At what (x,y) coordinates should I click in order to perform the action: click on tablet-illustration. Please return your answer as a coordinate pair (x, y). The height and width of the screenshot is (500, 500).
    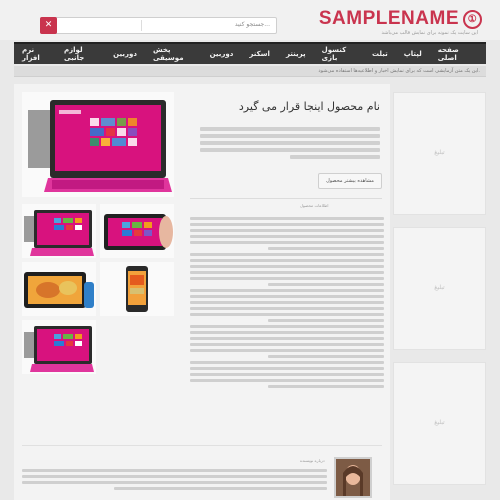
    Looking at the image, I should click on (100, 146).